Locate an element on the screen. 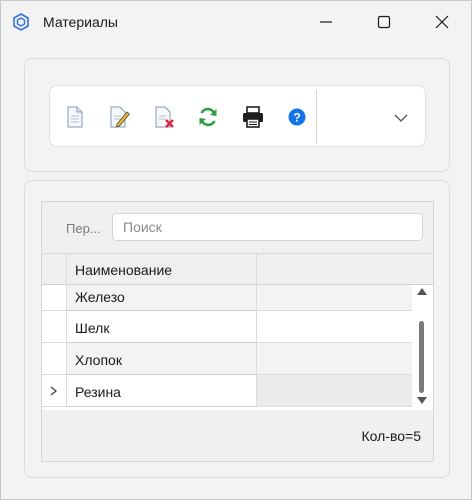  edit-button is located at coordinates (119, 117).